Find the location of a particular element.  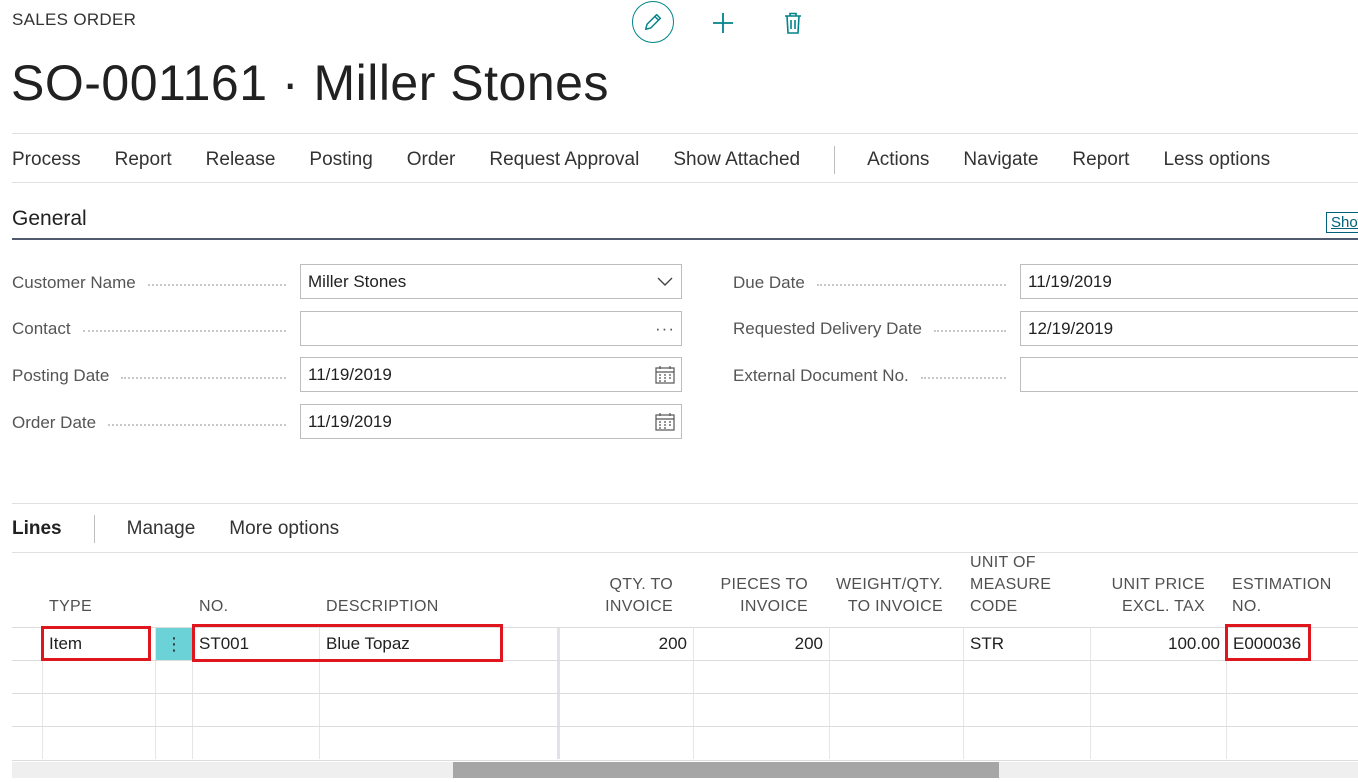

action-release: Release is located at coordinates (241, 160).